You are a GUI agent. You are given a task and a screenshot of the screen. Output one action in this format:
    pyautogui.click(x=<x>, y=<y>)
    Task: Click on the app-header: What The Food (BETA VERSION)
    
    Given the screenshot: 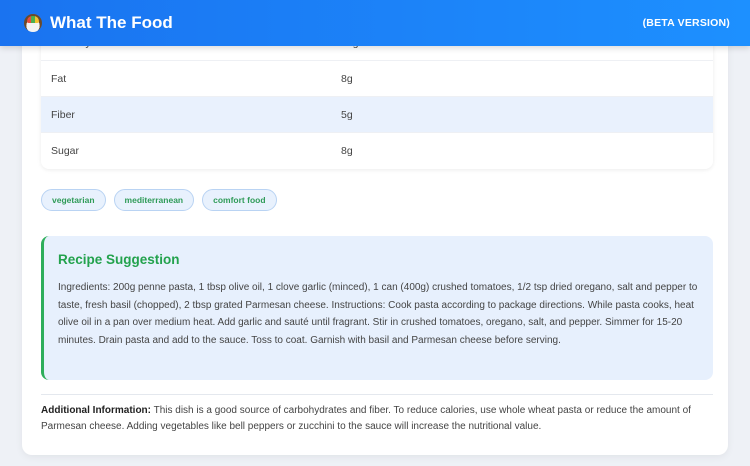 What is the action you would take?
    pyautogui.click(x=375, y=23)
    